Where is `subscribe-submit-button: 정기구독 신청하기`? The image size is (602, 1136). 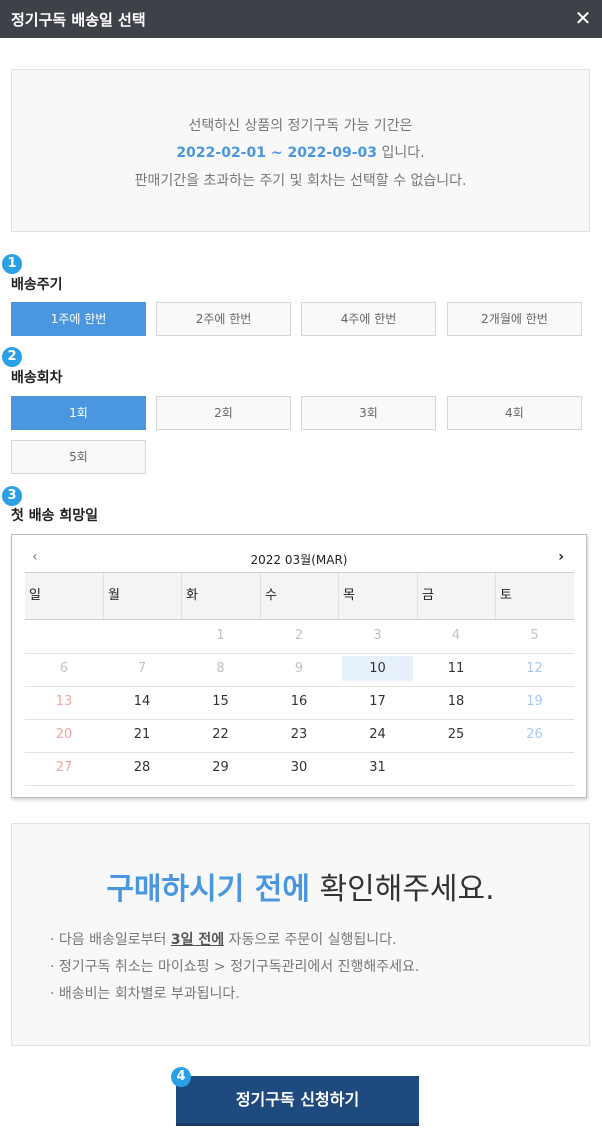
subscribe-submit-button: 정기구독 신청하기 is located at coordinates (297, 1101).